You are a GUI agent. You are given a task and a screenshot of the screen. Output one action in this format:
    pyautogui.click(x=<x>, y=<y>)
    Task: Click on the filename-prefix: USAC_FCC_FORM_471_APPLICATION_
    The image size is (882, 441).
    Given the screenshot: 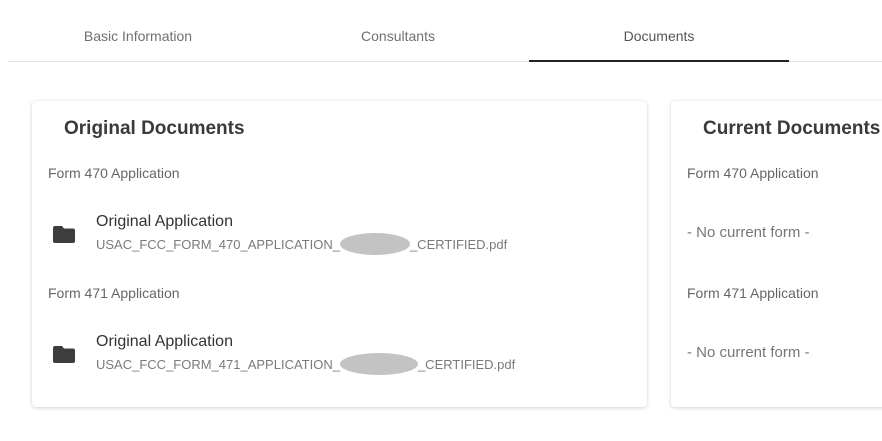 What is the action you would take?
    pyautogui.click(x=218, y=364)
    